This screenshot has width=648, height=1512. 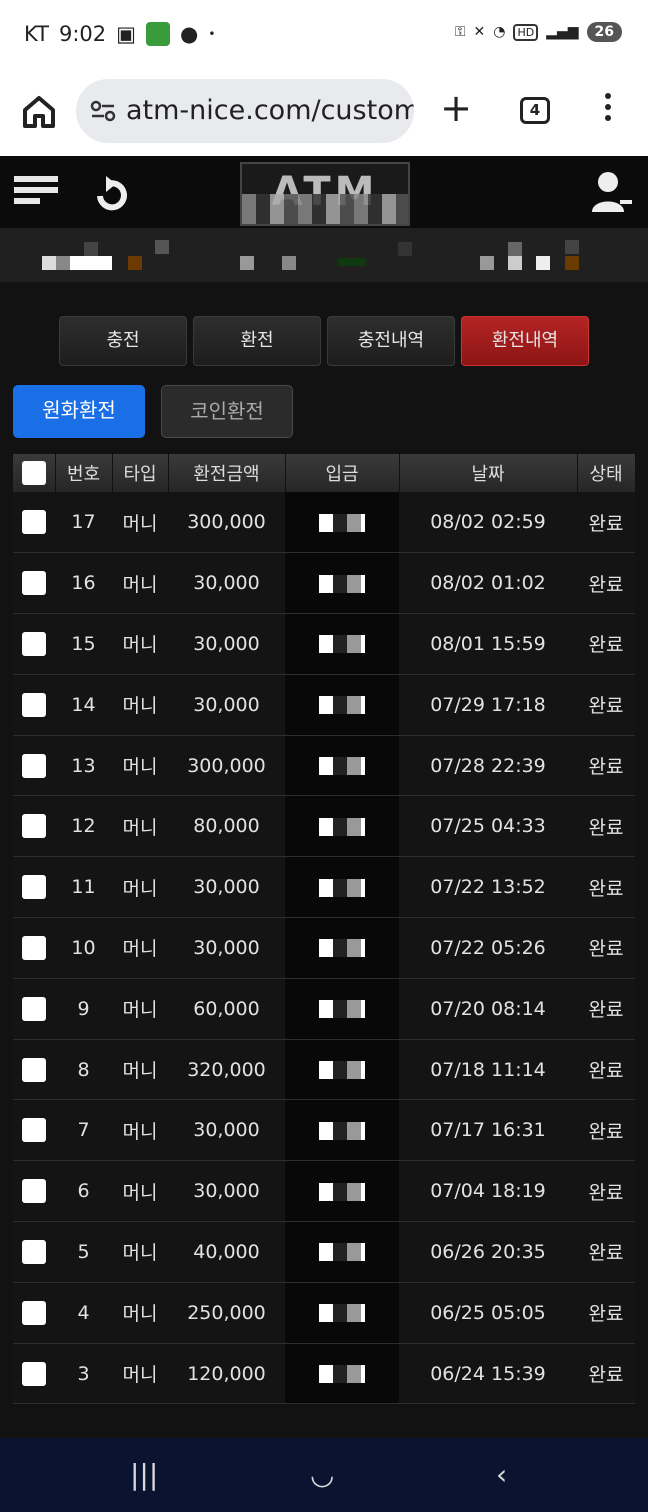 I want to click on row-amount: 120,000, so click(x=226, y=1374).